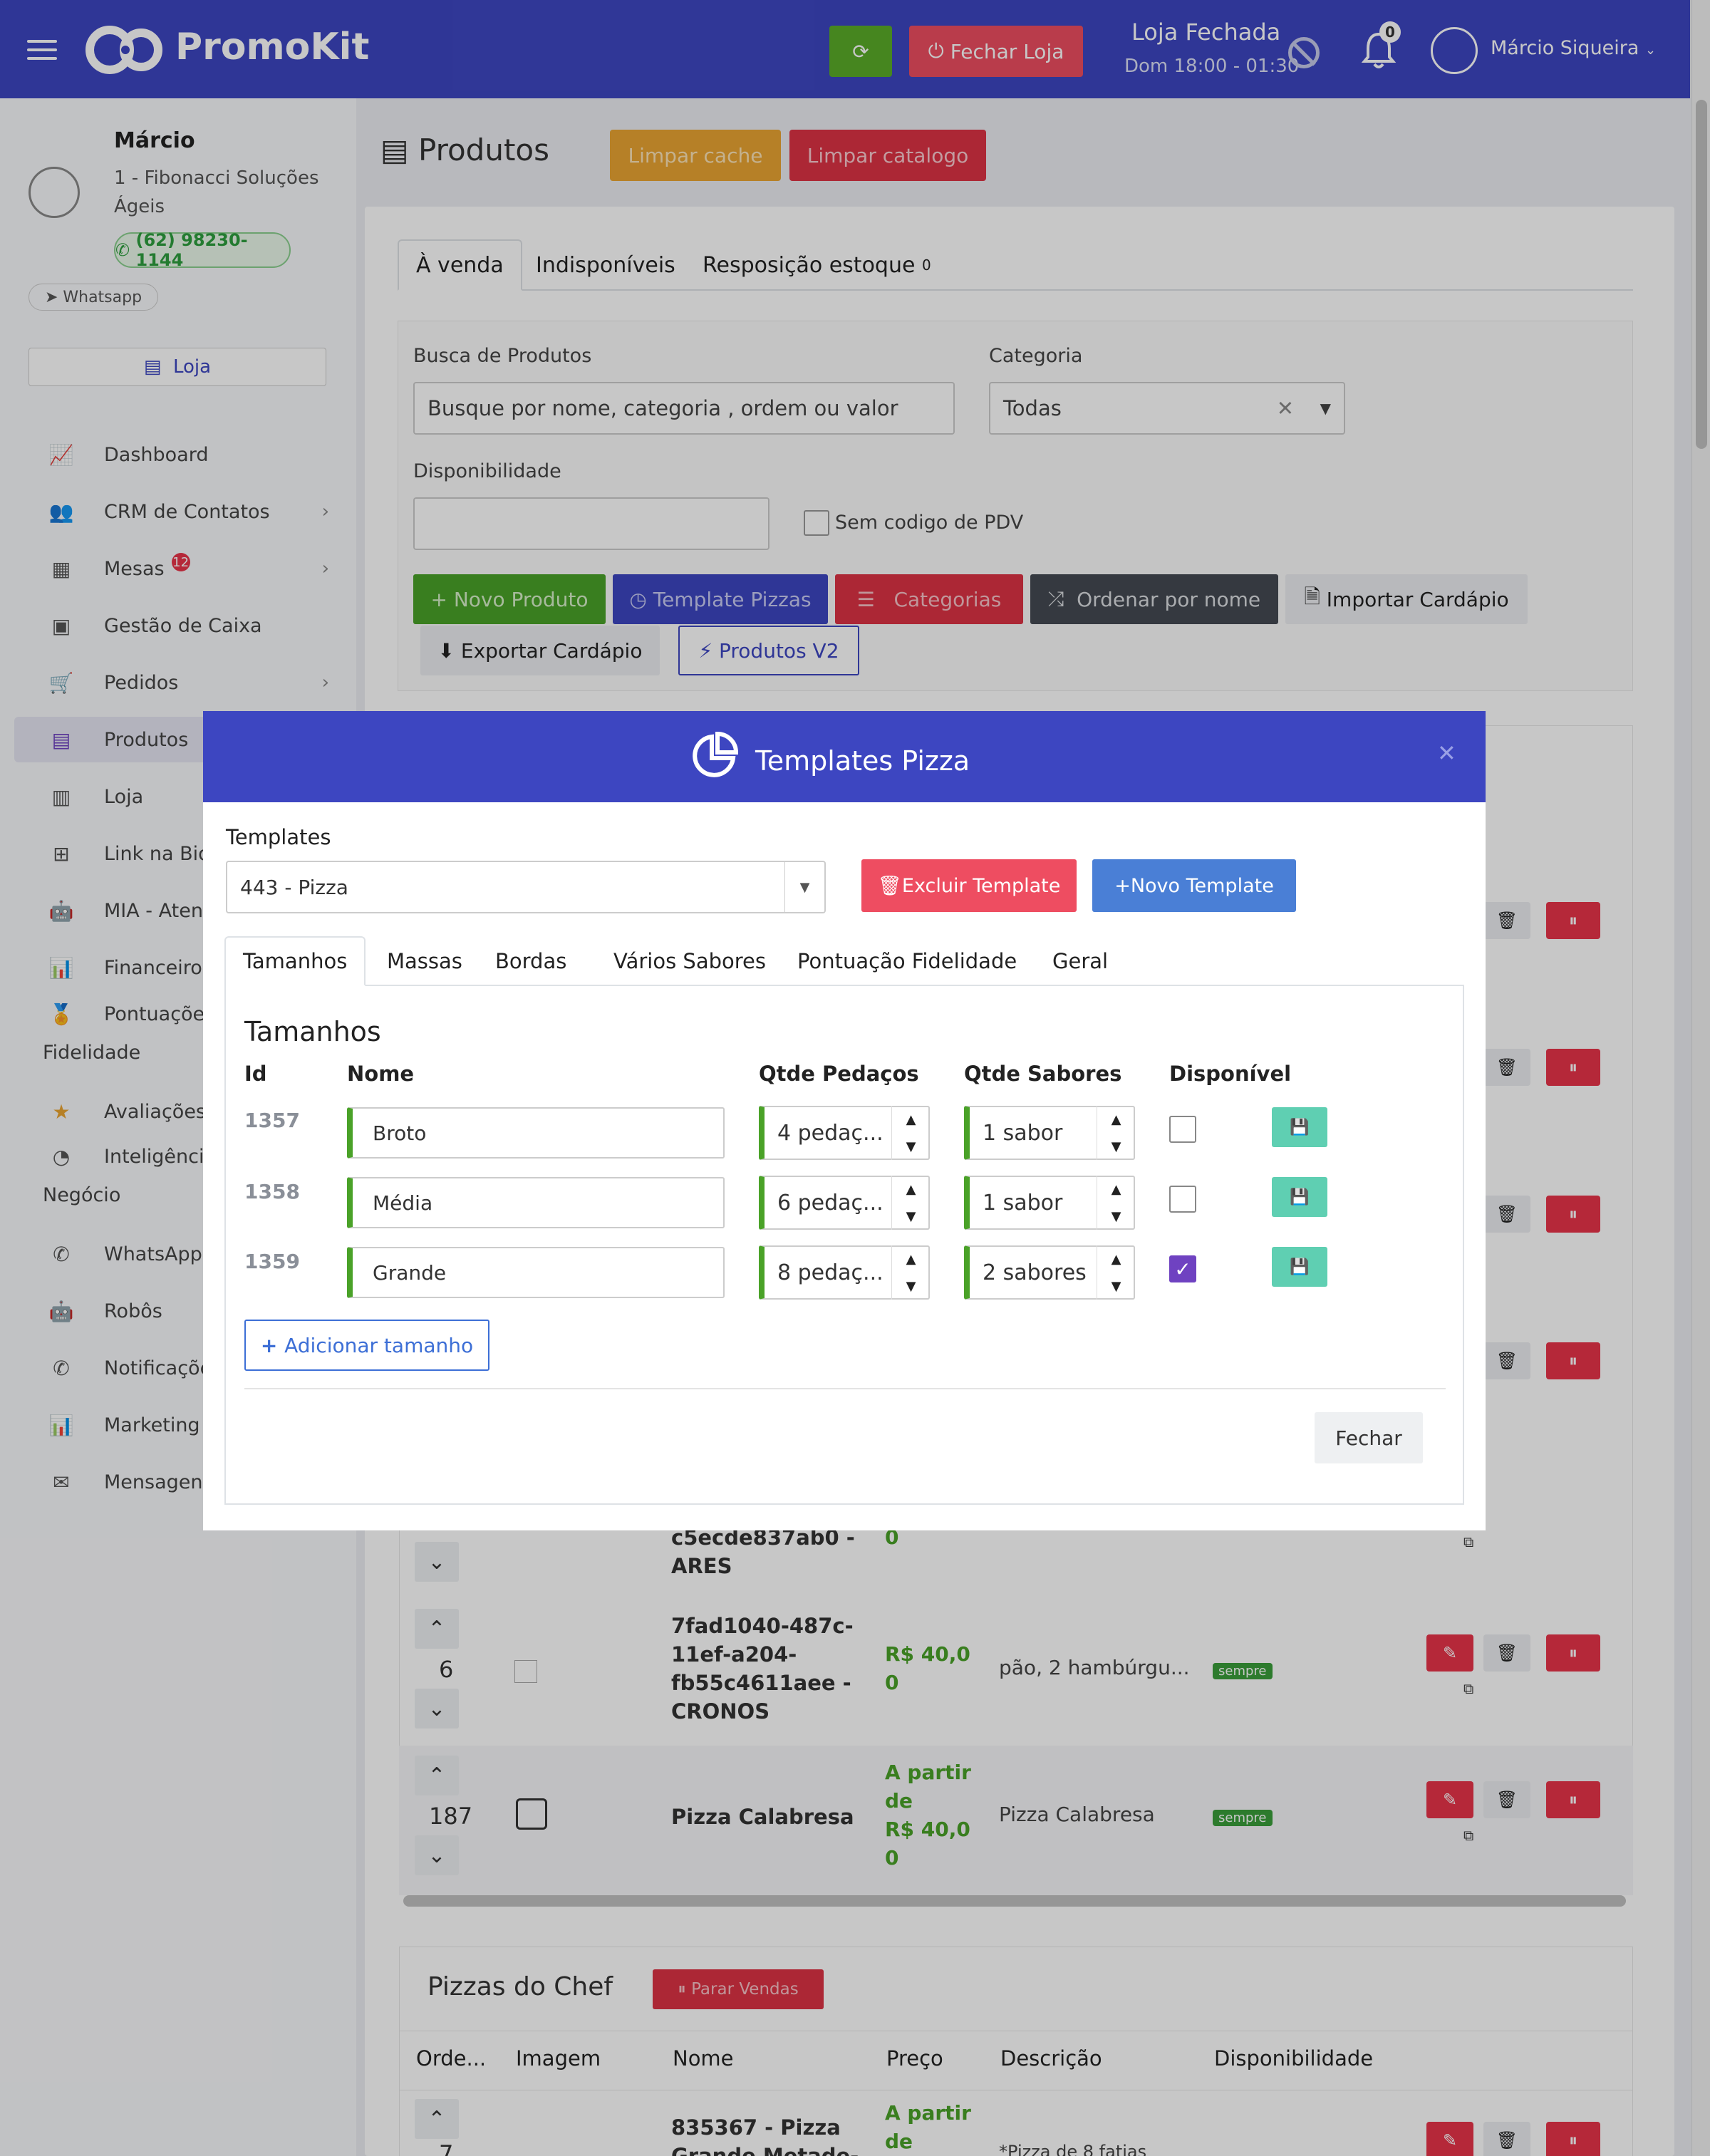 This screenshot has height=2156, width=1710. What do you see at coordinates (526, 887) in the screenshot?
I see `template-select: 443 - Pizza ▼` at bounding box center [526, 887].